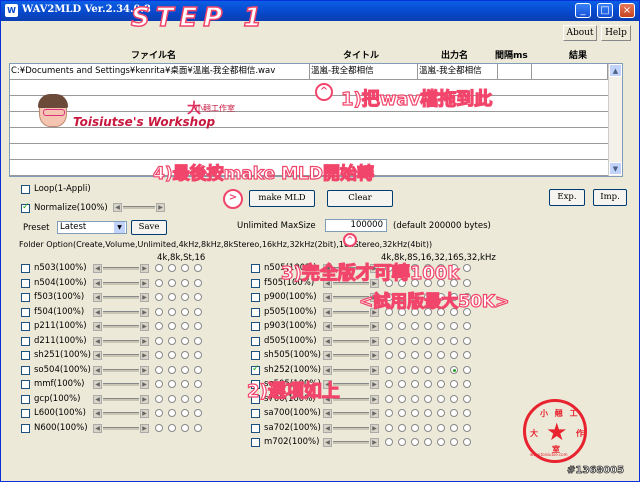  I want to click on cell-output: 溫嵐-我全都相信, so click(458, 71).